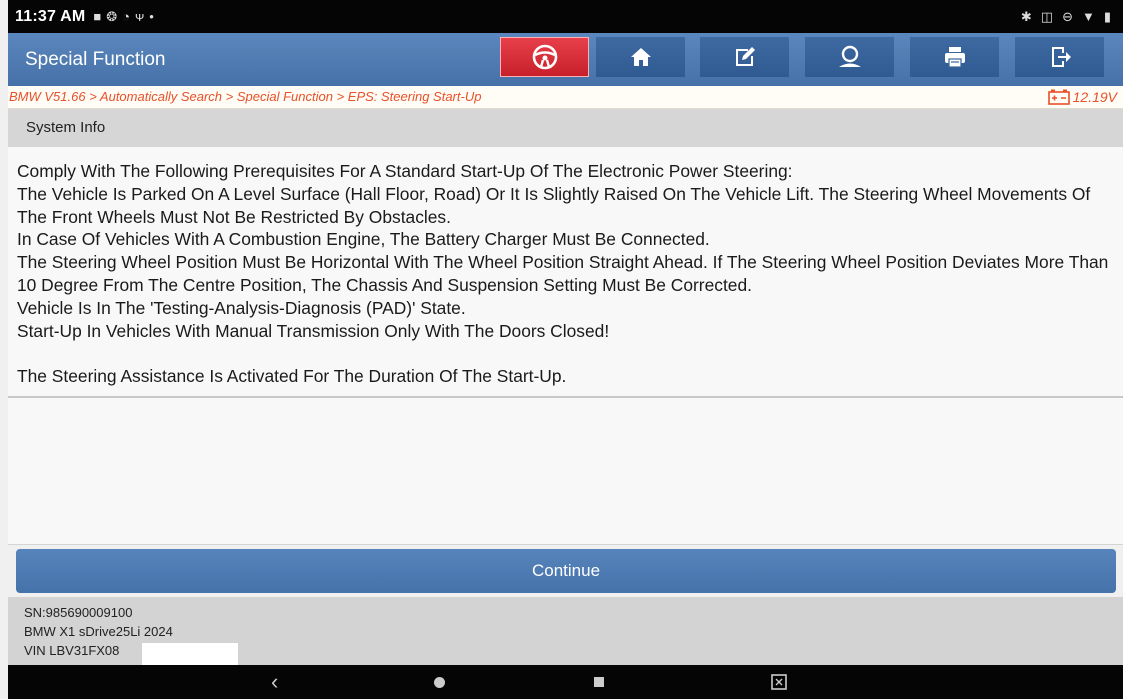 The image size is (1123, 699). I want to click on person-icon, so click(849, 56).